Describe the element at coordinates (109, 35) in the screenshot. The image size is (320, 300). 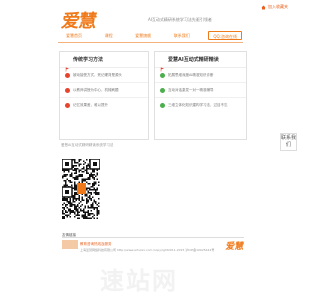
I see `nav-item-courses: 课程` at that location.